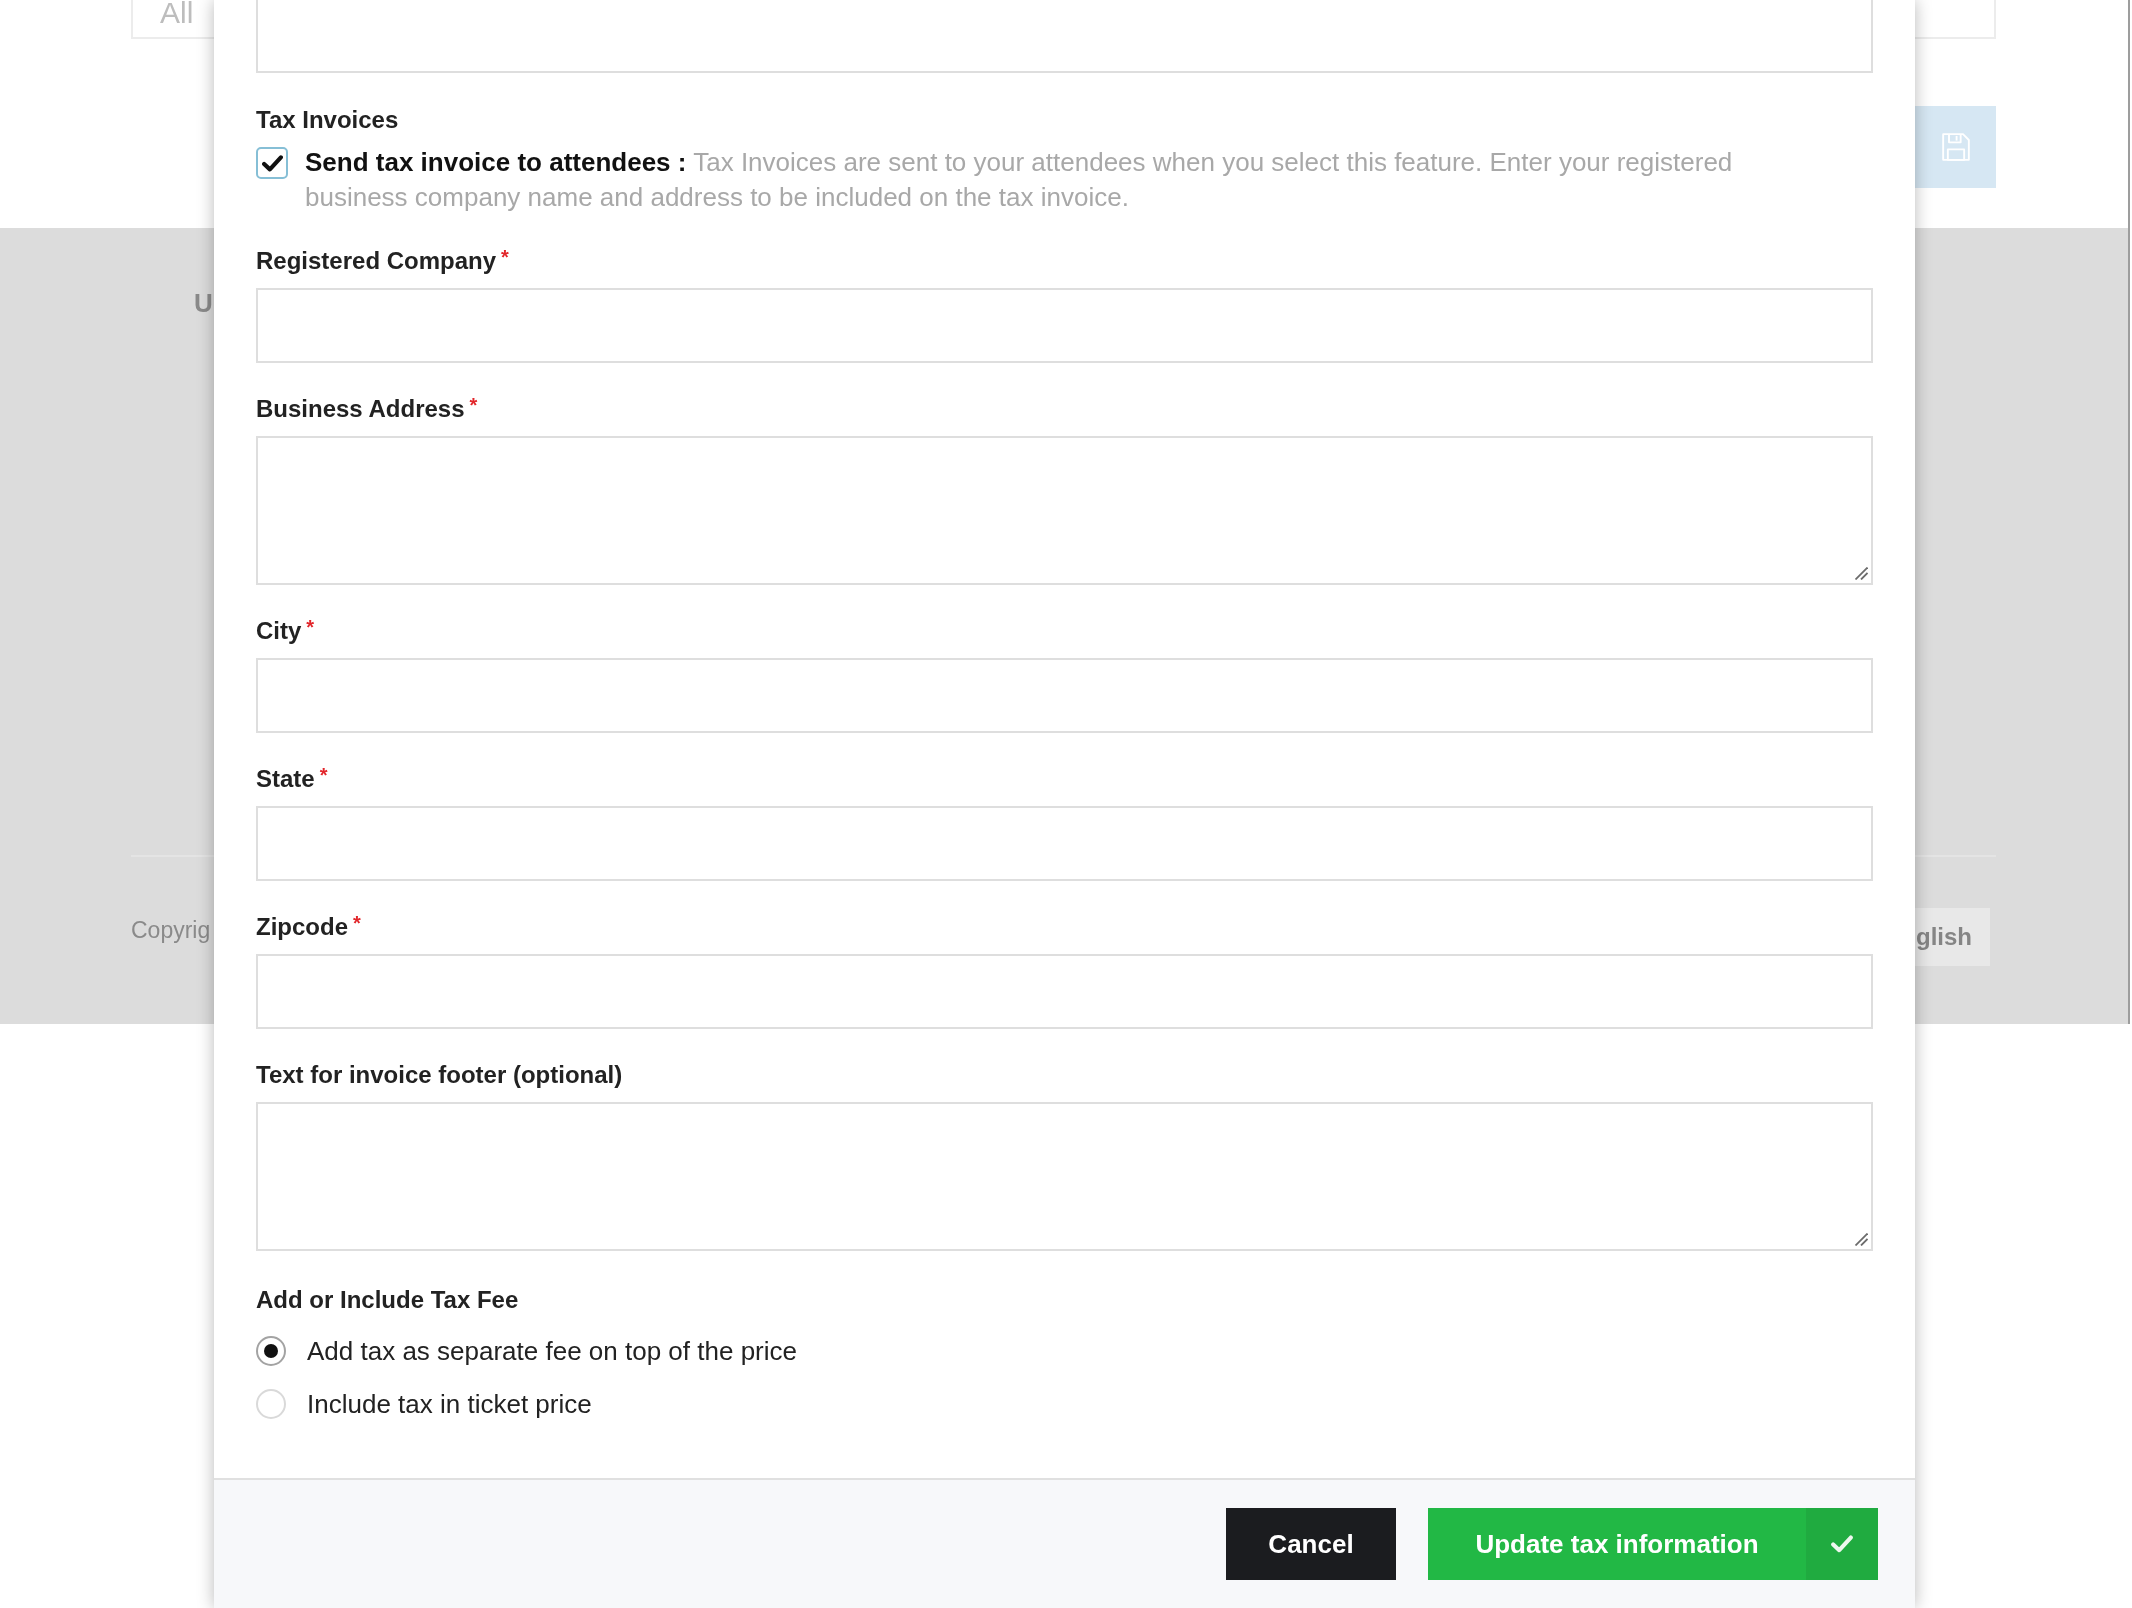 Image resolution: width=2132 pixels, height=1608 pixels. What do you see at coordinates (449, 1404) in the screenshot?
I see `radio-label: Include tax in ticket price` at bounding box center [449, 1404].